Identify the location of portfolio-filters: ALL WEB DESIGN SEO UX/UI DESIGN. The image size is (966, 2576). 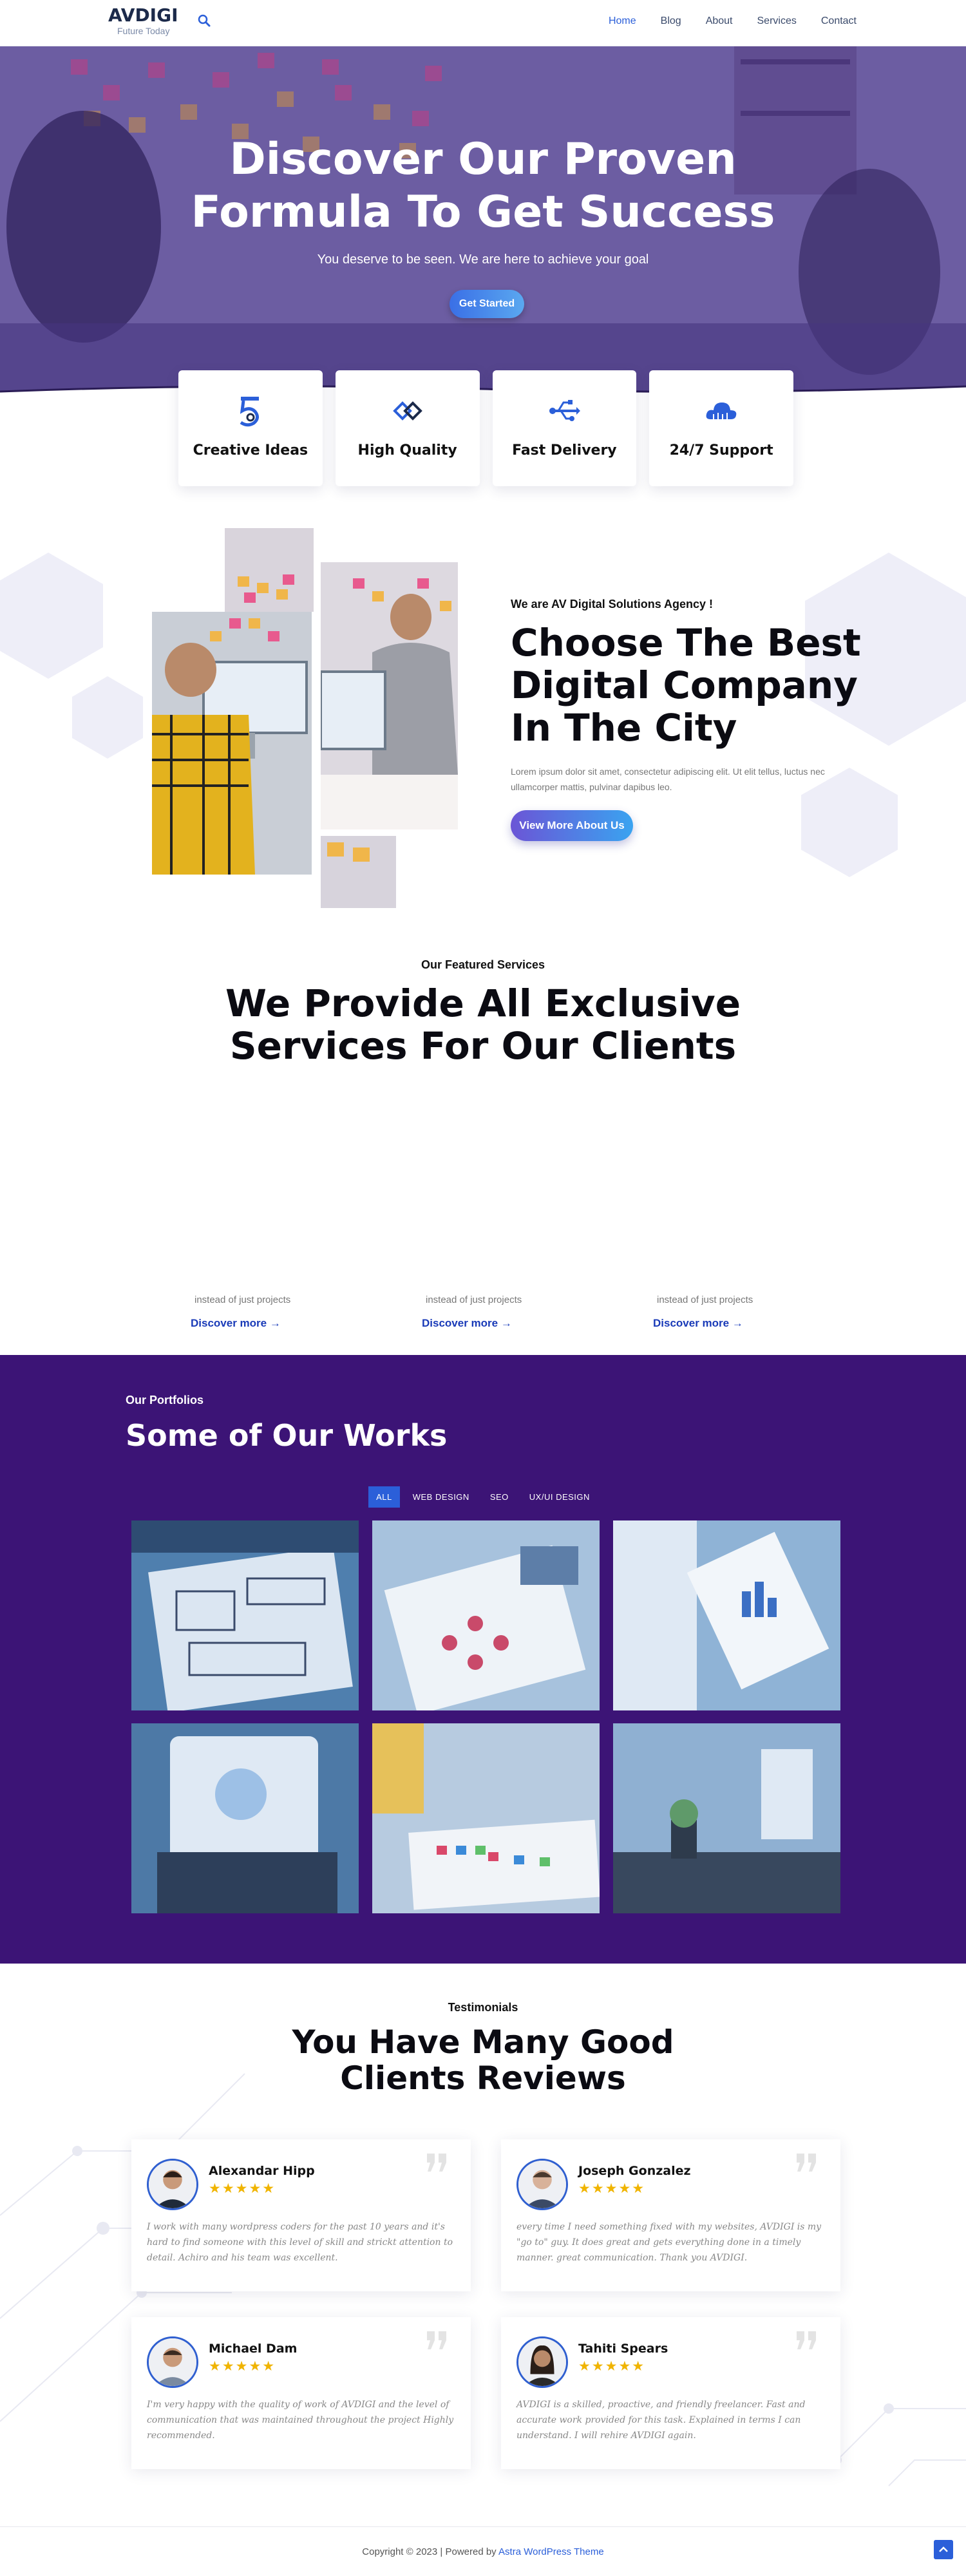
(483, 1497).